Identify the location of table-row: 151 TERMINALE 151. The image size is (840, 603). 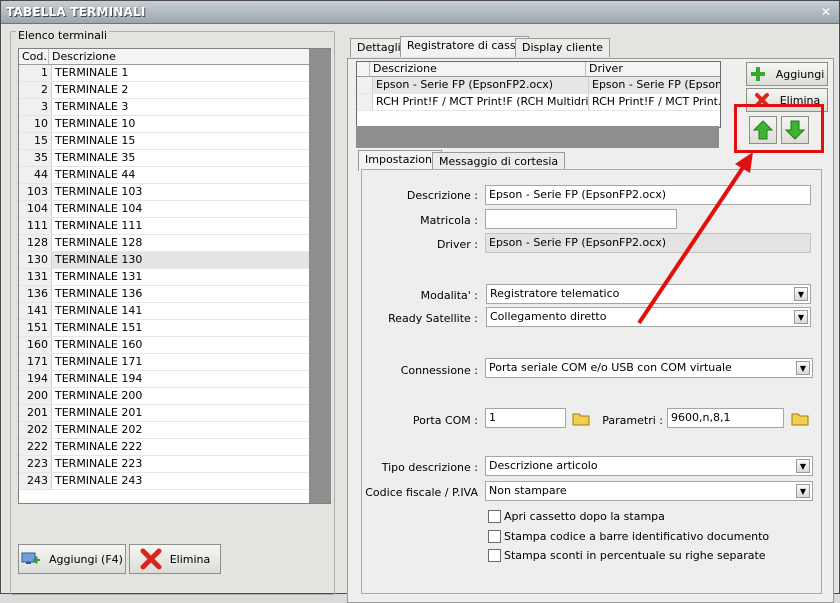
(164, 328).